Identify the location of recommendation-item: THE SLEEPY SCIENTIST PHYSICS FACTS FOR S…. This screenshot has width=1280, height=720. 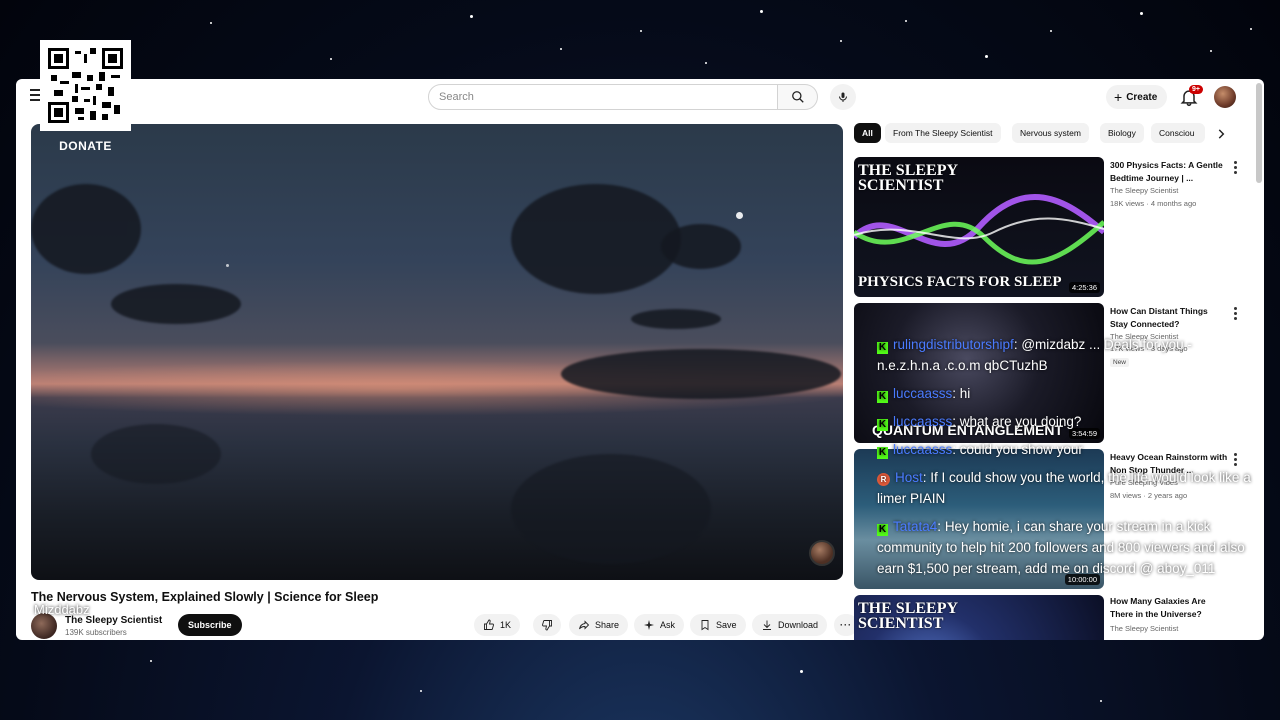
(1054, 227).